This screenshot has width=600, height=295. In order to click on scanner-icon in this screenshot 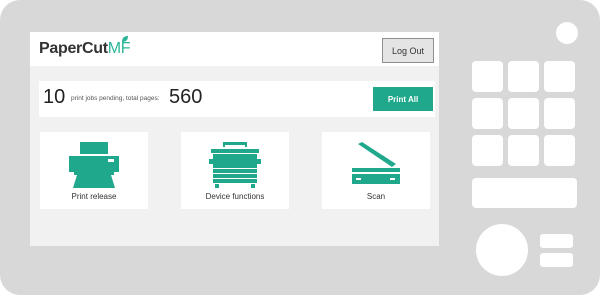, I will do `click(376, 163)`.